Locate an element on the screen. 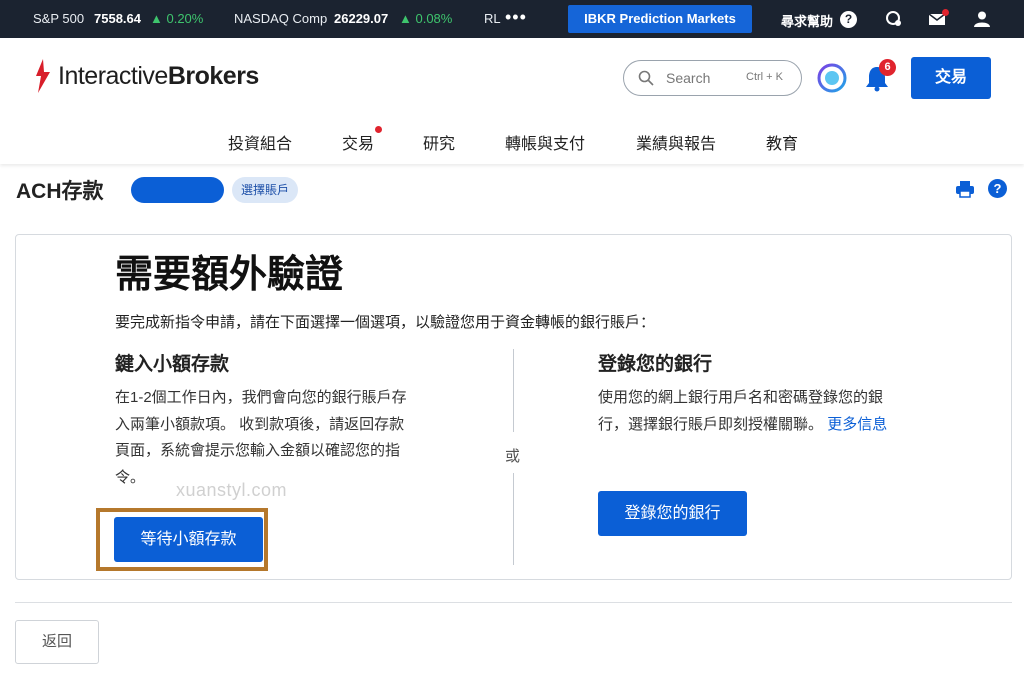 The height and width of the screenshot is (688, 1024). nav-transfer-pay: 轉帳與支付 is located at coordinates (545, 142).